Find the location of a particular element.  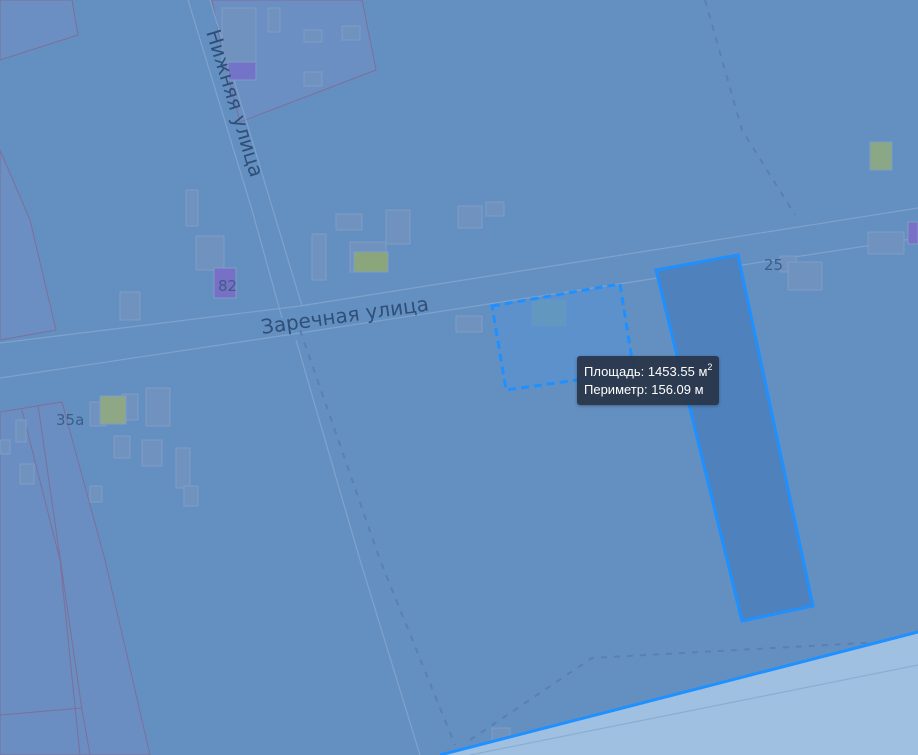

house-number: 35а is located at coordinates (70, 420).